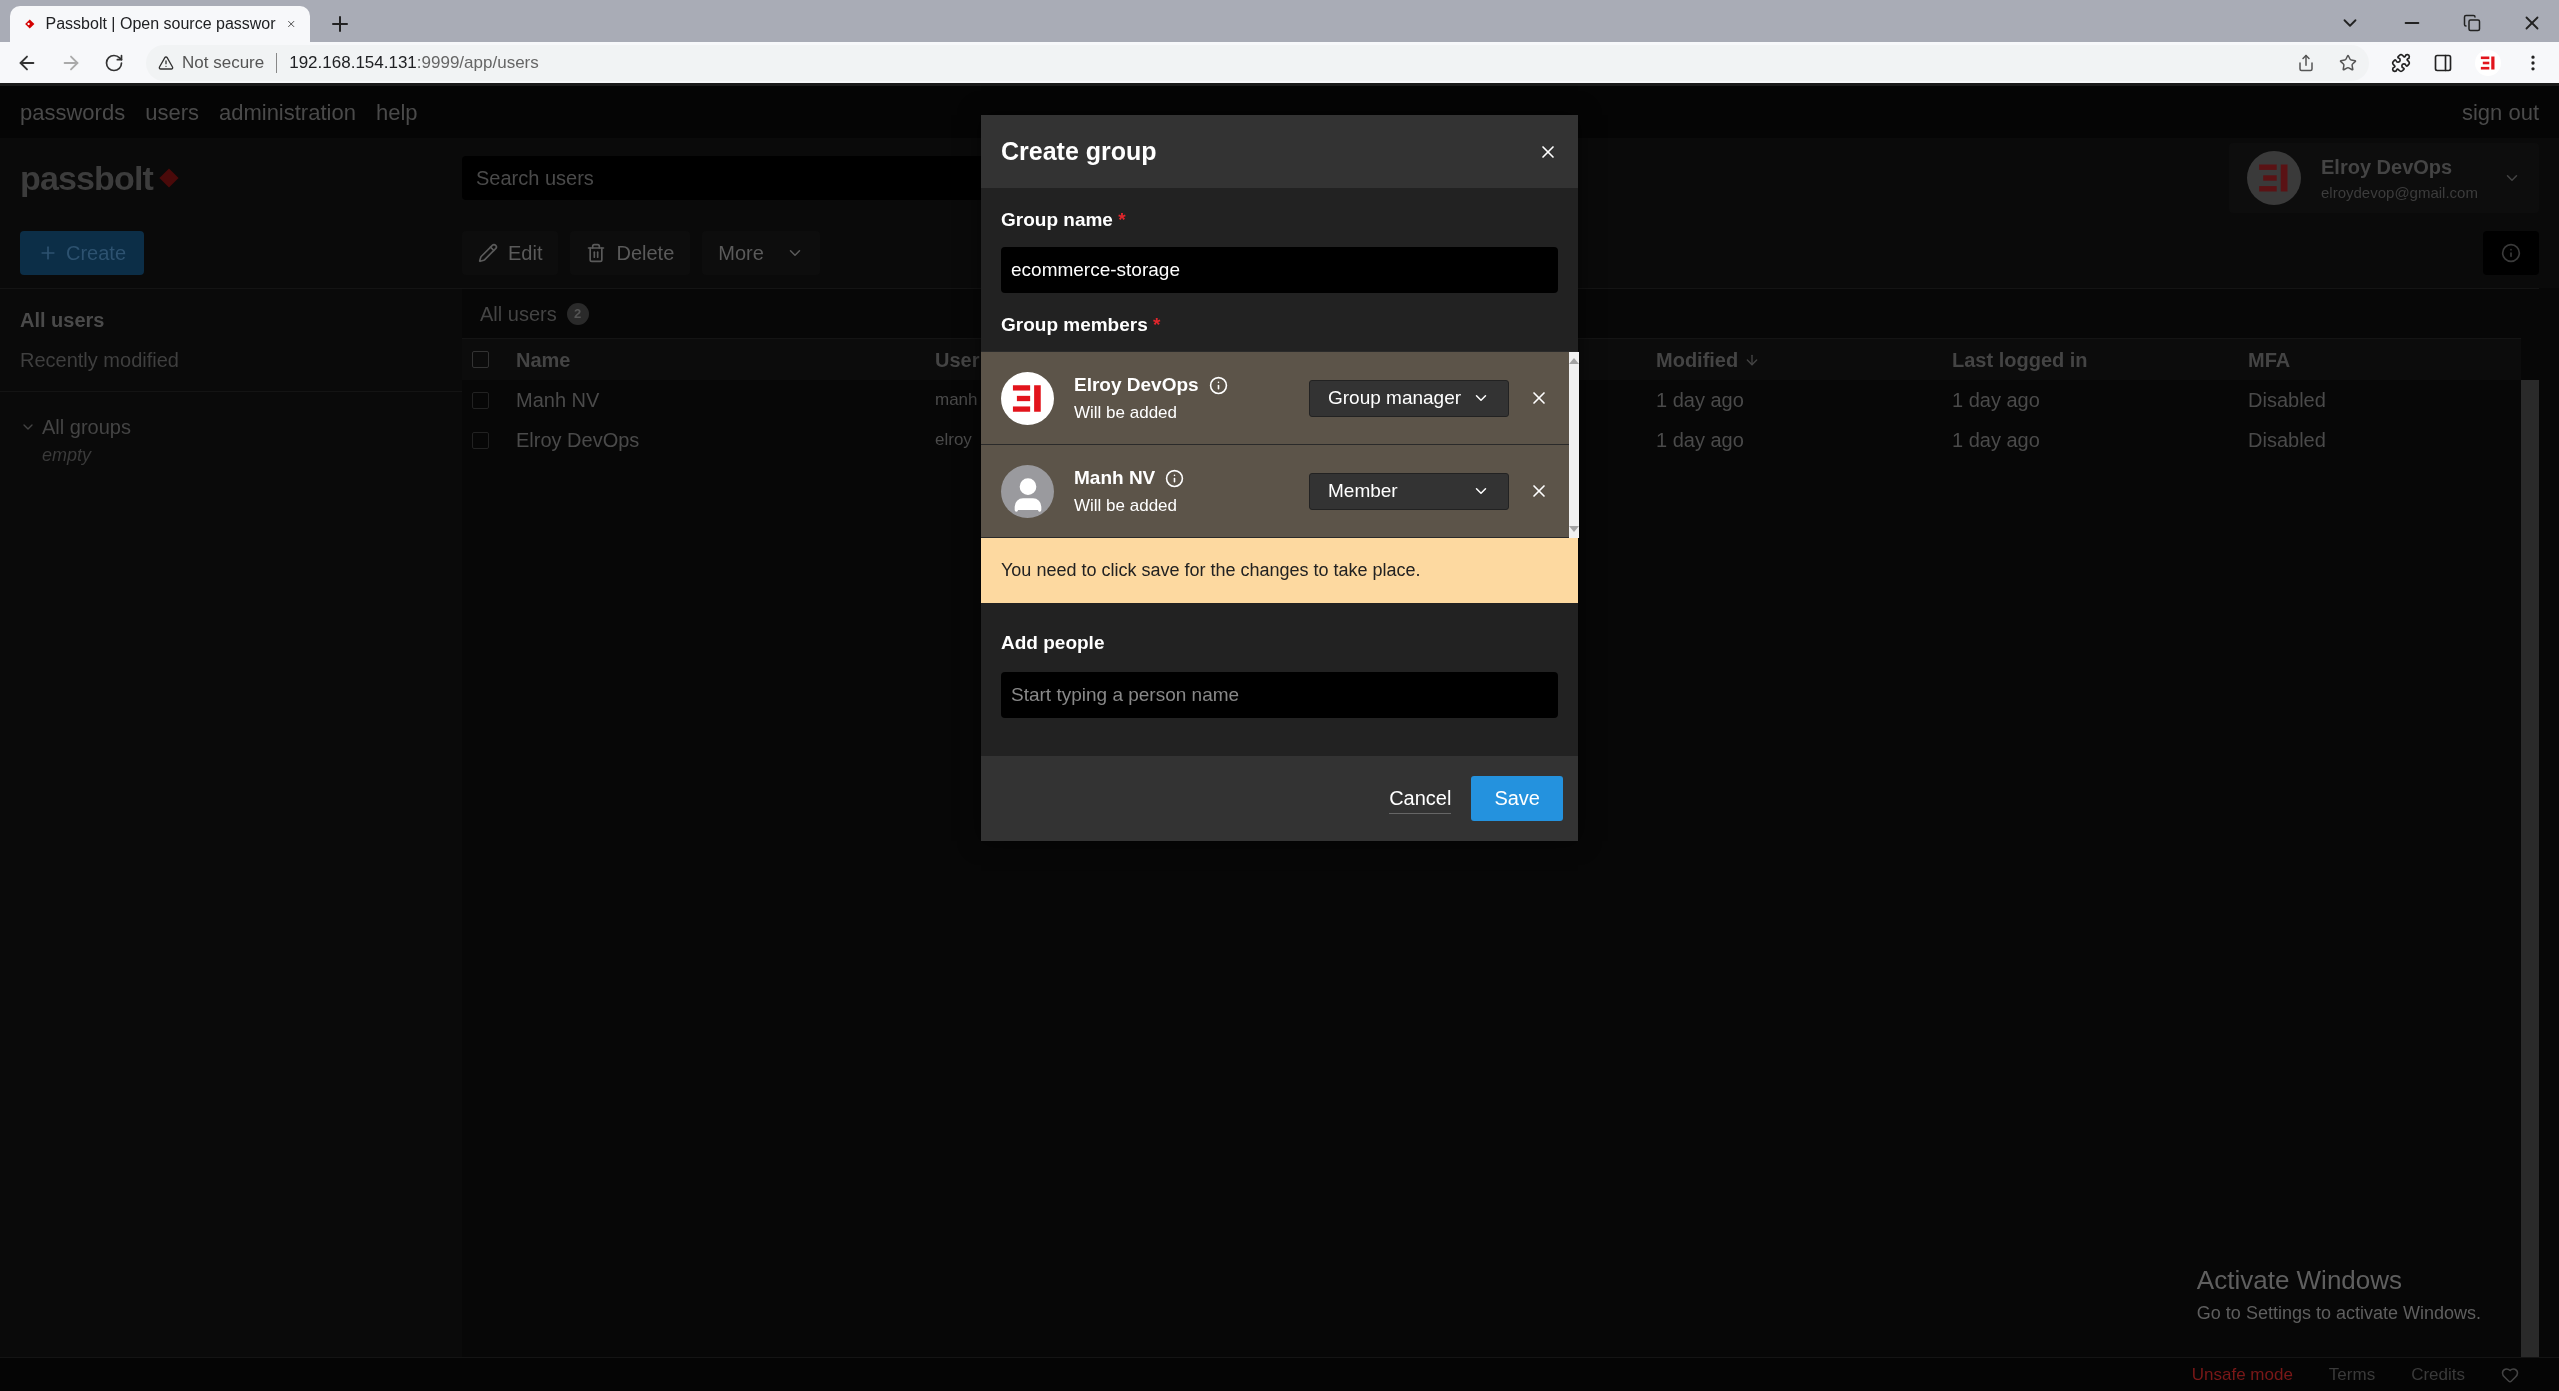 The width and height of the screenshot is (2559, 1391). I want to click on role-select: Member, so click(1409, 491).